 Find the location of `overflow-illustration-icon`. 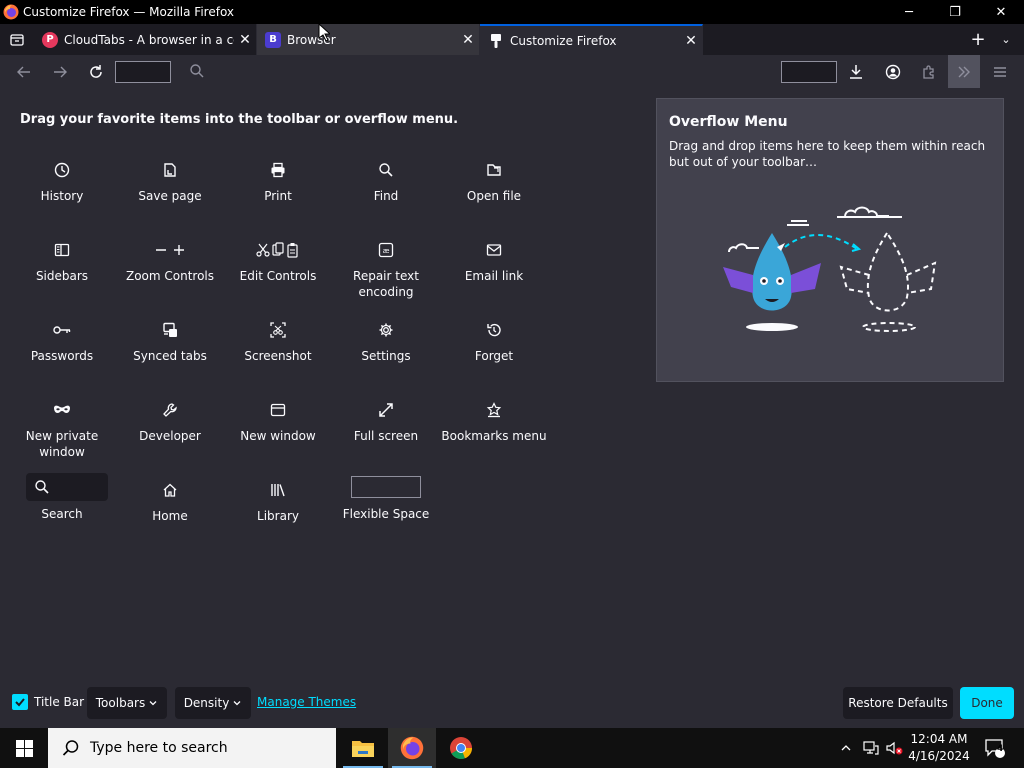

overflow-illustration-icon is located at coordinates (830, 269).